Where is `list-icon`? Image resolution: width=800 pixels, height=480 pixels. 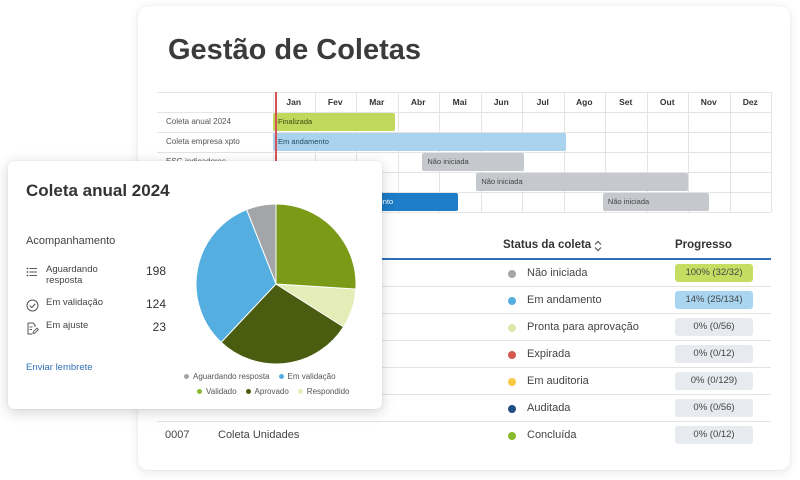
list-icon is located at coordinates (31, 272).